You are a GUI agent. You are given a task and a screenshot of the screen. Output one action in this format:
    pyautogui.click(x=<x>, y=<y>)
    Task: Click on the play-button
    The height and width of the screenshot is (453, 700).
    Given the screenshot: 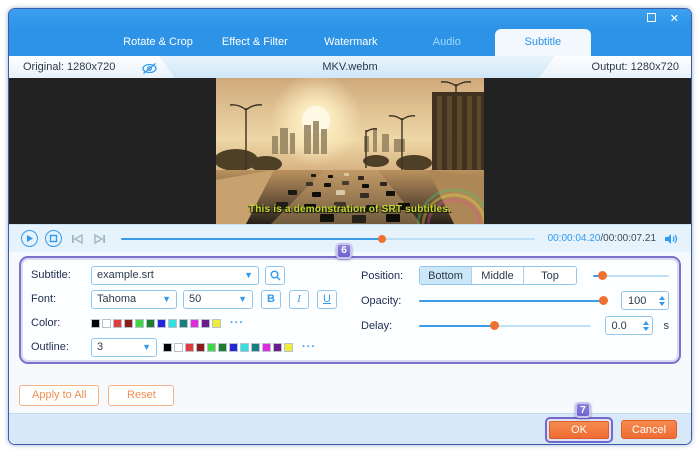 What is the action you would take?
    pyautogui.click(x=29, y=238)
    